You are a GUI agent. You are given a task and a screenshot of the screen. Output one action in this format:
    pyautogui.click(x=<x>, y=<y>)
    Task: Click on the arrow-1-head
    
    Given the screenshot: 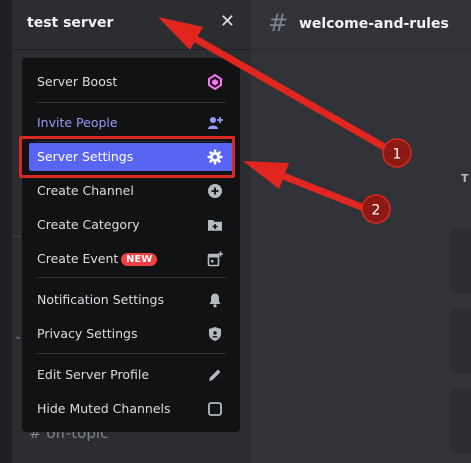 What is the action you would take?
    pyautogui.click(x=180, y=33)
    